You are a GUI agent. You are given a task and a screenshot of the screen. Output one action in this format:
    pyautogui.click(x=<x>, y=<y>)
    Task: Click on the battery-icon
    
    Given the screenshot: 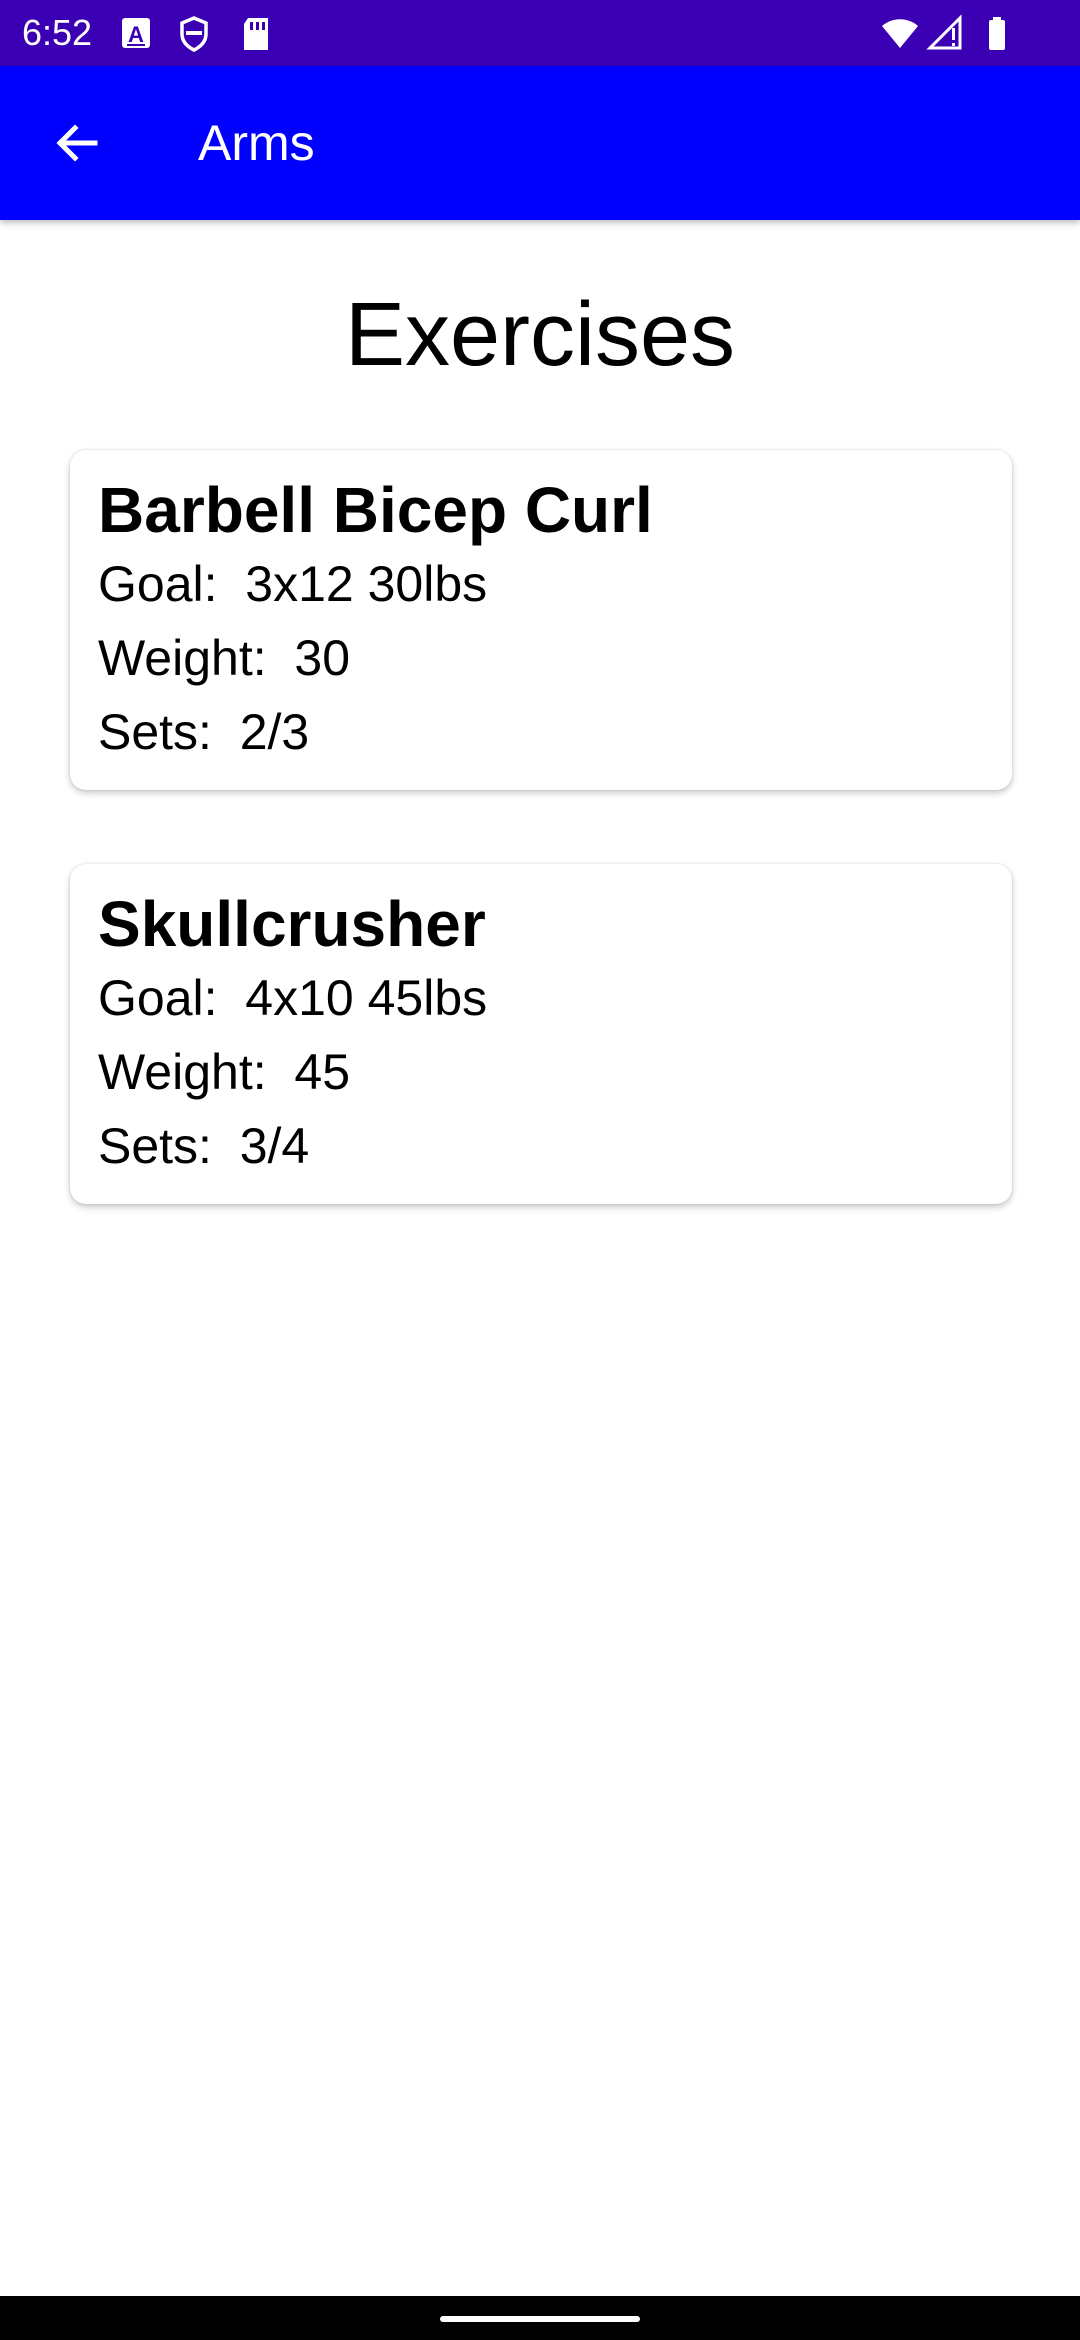 What is the action you would take?
    pyautogui.click(x=997, y=33)
    